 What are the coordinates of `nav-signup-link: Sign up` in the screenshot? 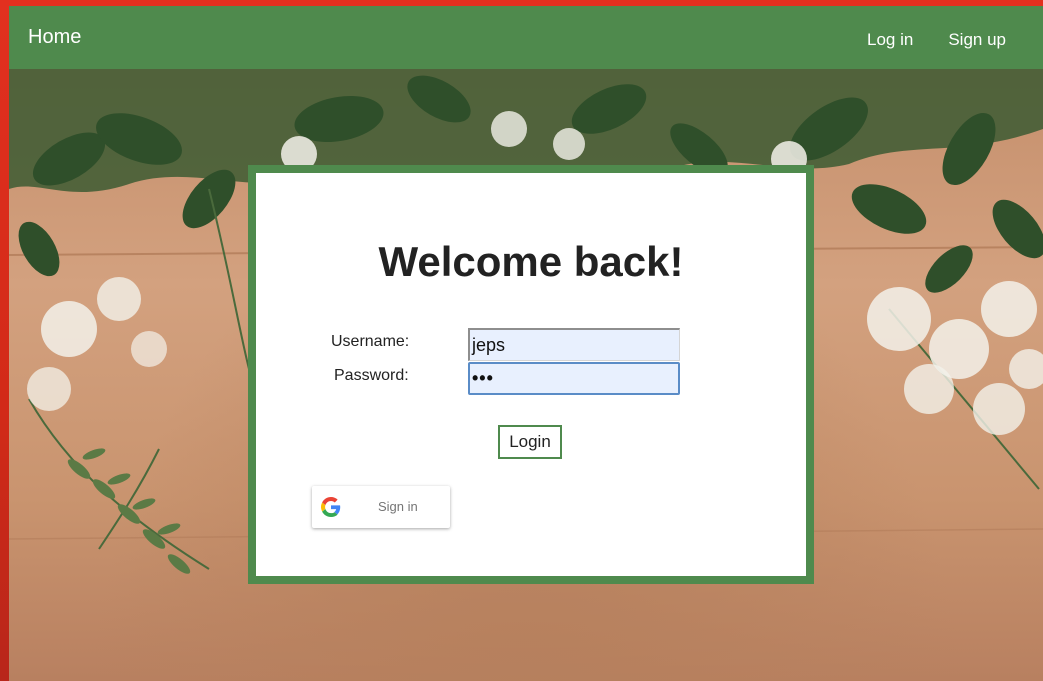 It's located at (977, 40).